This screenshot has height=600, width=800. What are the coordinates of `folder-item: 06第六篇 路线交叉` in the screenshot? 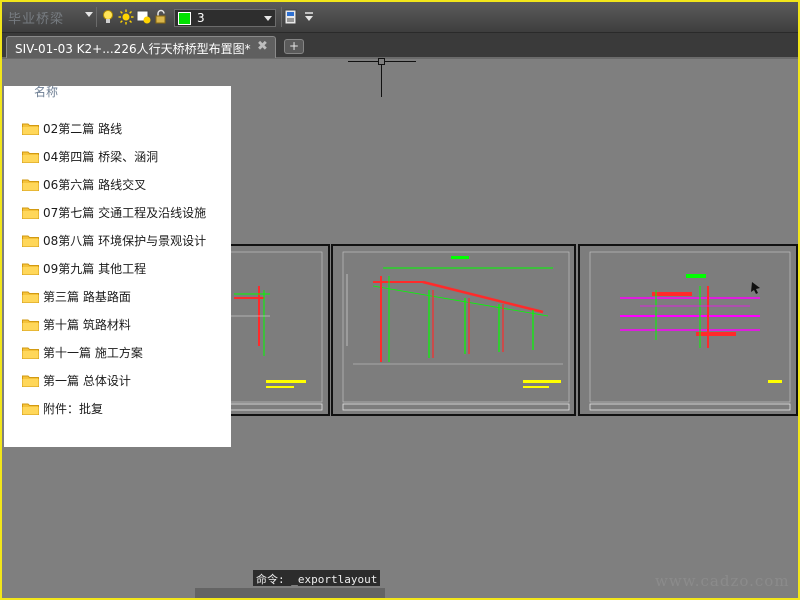 It's located at (114, 184).